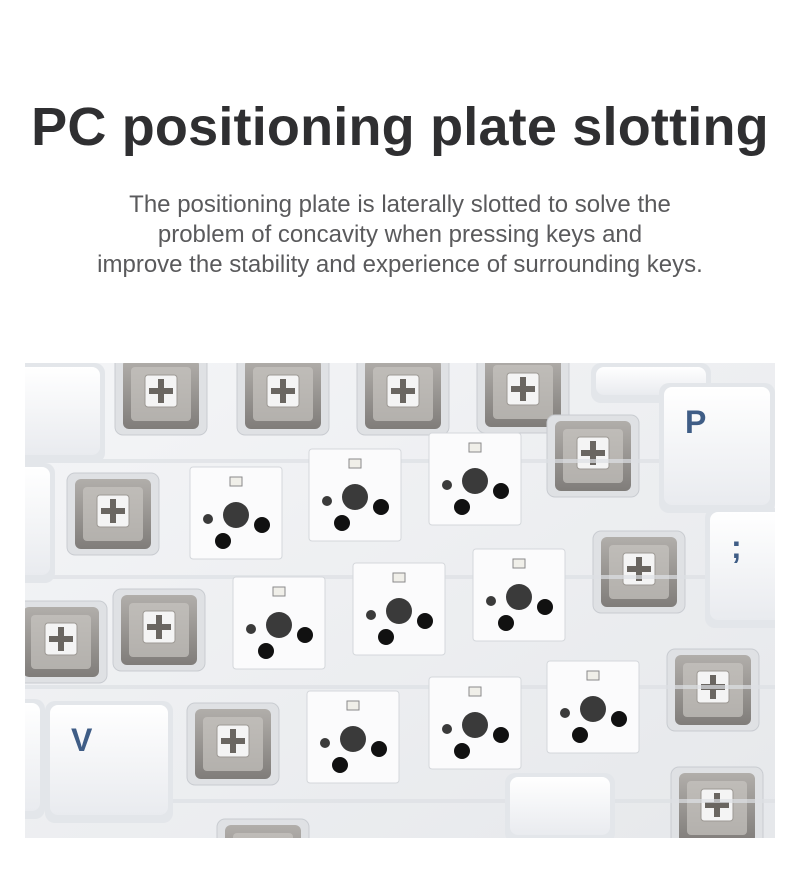 Image resolution: width=800 pixels, height=892 pixels. What do you see at coordinates (400, 127) in the screenshot?
I see `headline: PC positioning plate slotting` at bounding box center [400, 127].